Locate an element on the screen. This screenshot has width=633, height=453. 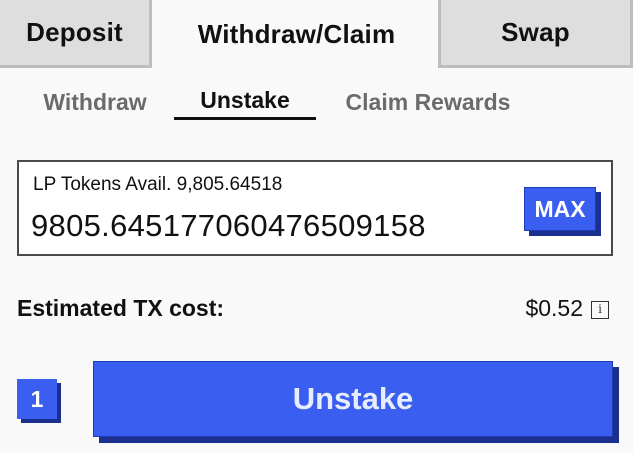
sub-tab-bar: Withdraw Unstake Claim Rewards is located at coordinates (316, 104).